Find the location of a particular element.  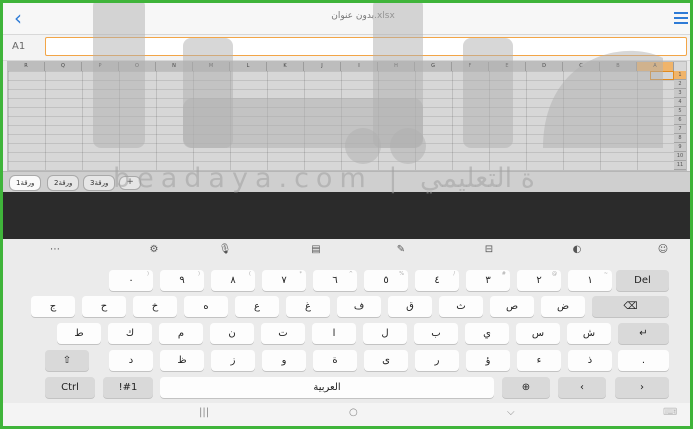

key-letter: ي is located at coordinates (487, 333).